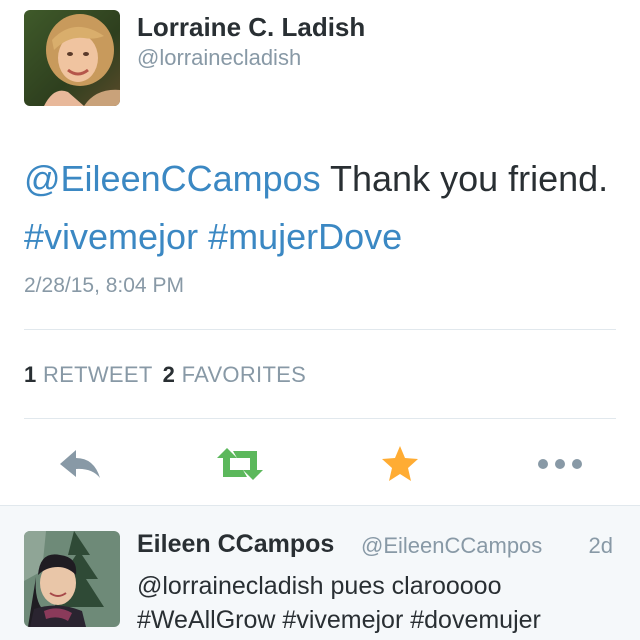 This screenshot has width=640, height=640. What do you see at coordinates (600, 545) in the screenshot?
I see `reply-time: 2d` at bounding box center [600, 545].